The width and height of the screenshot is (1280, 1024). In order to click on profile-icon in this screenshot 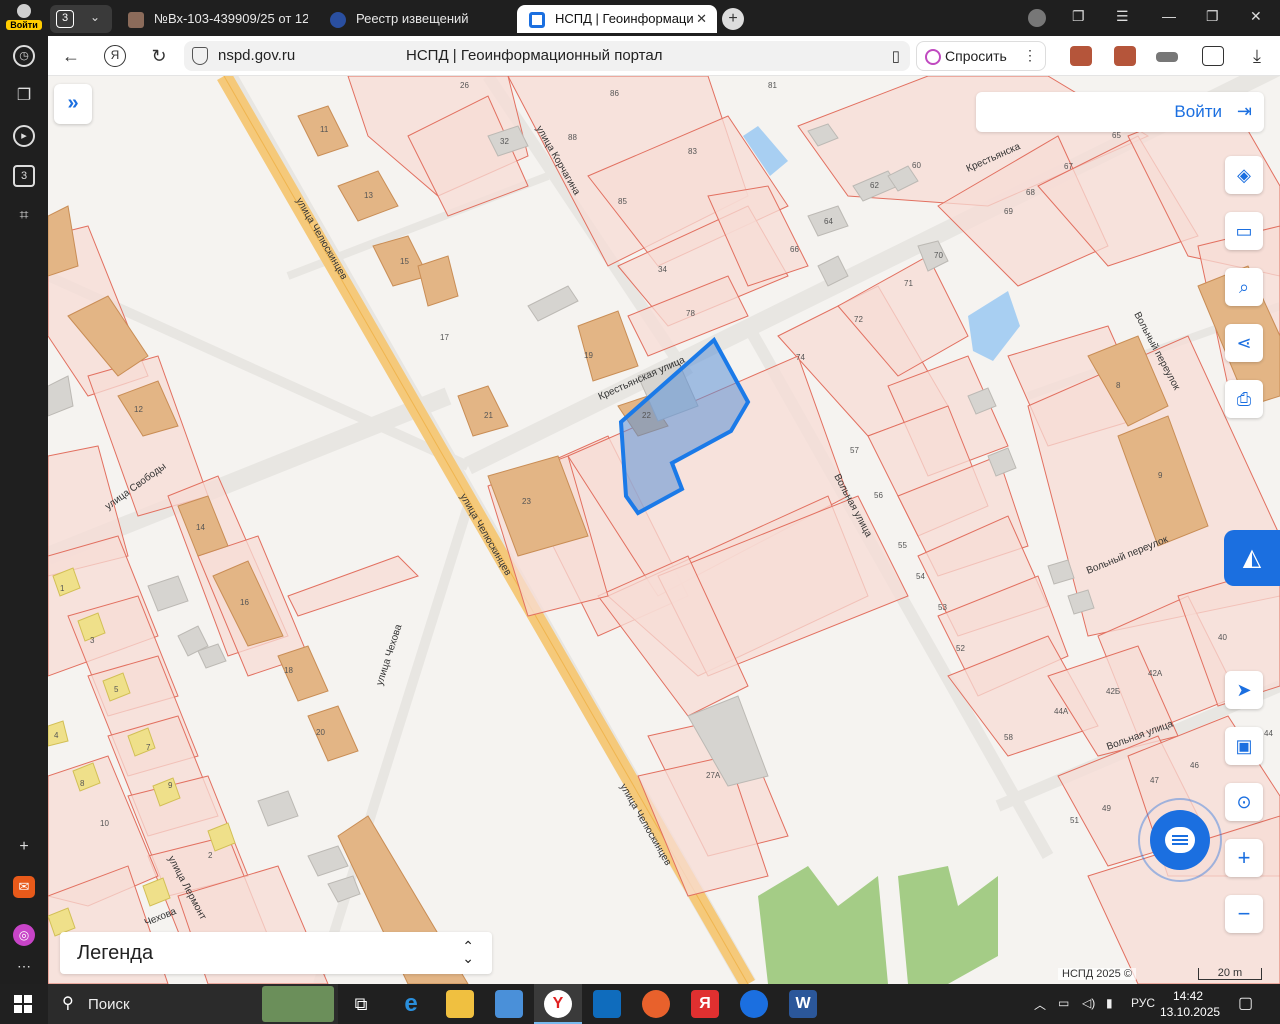, I will do `click(1037, 18)`.